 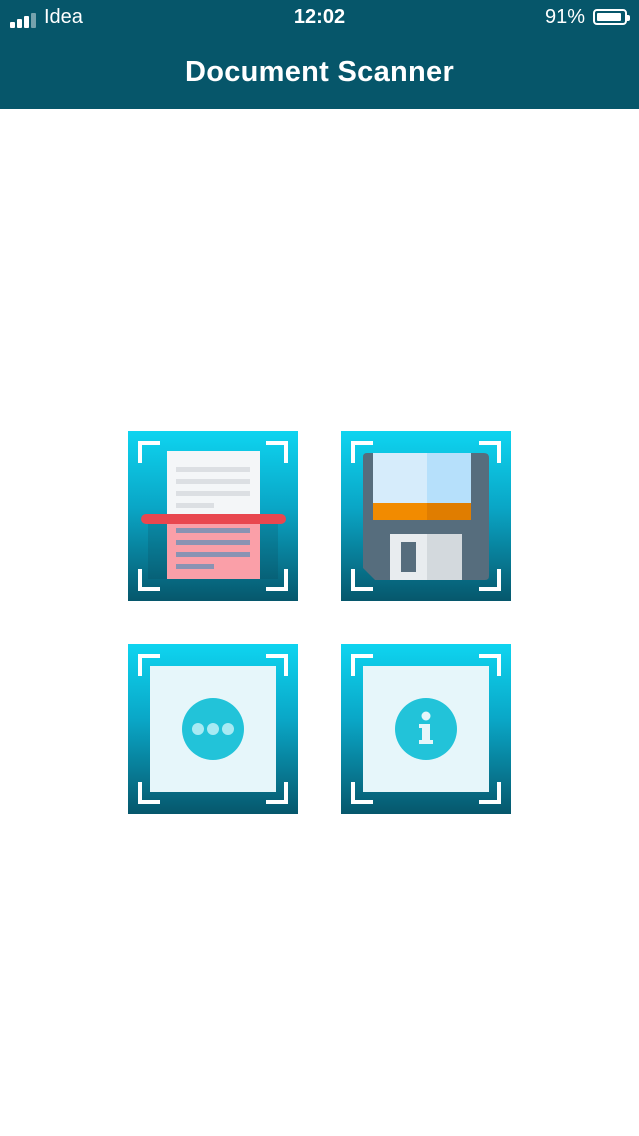 I want to click on about-info-button, so click(x=426, y=729).